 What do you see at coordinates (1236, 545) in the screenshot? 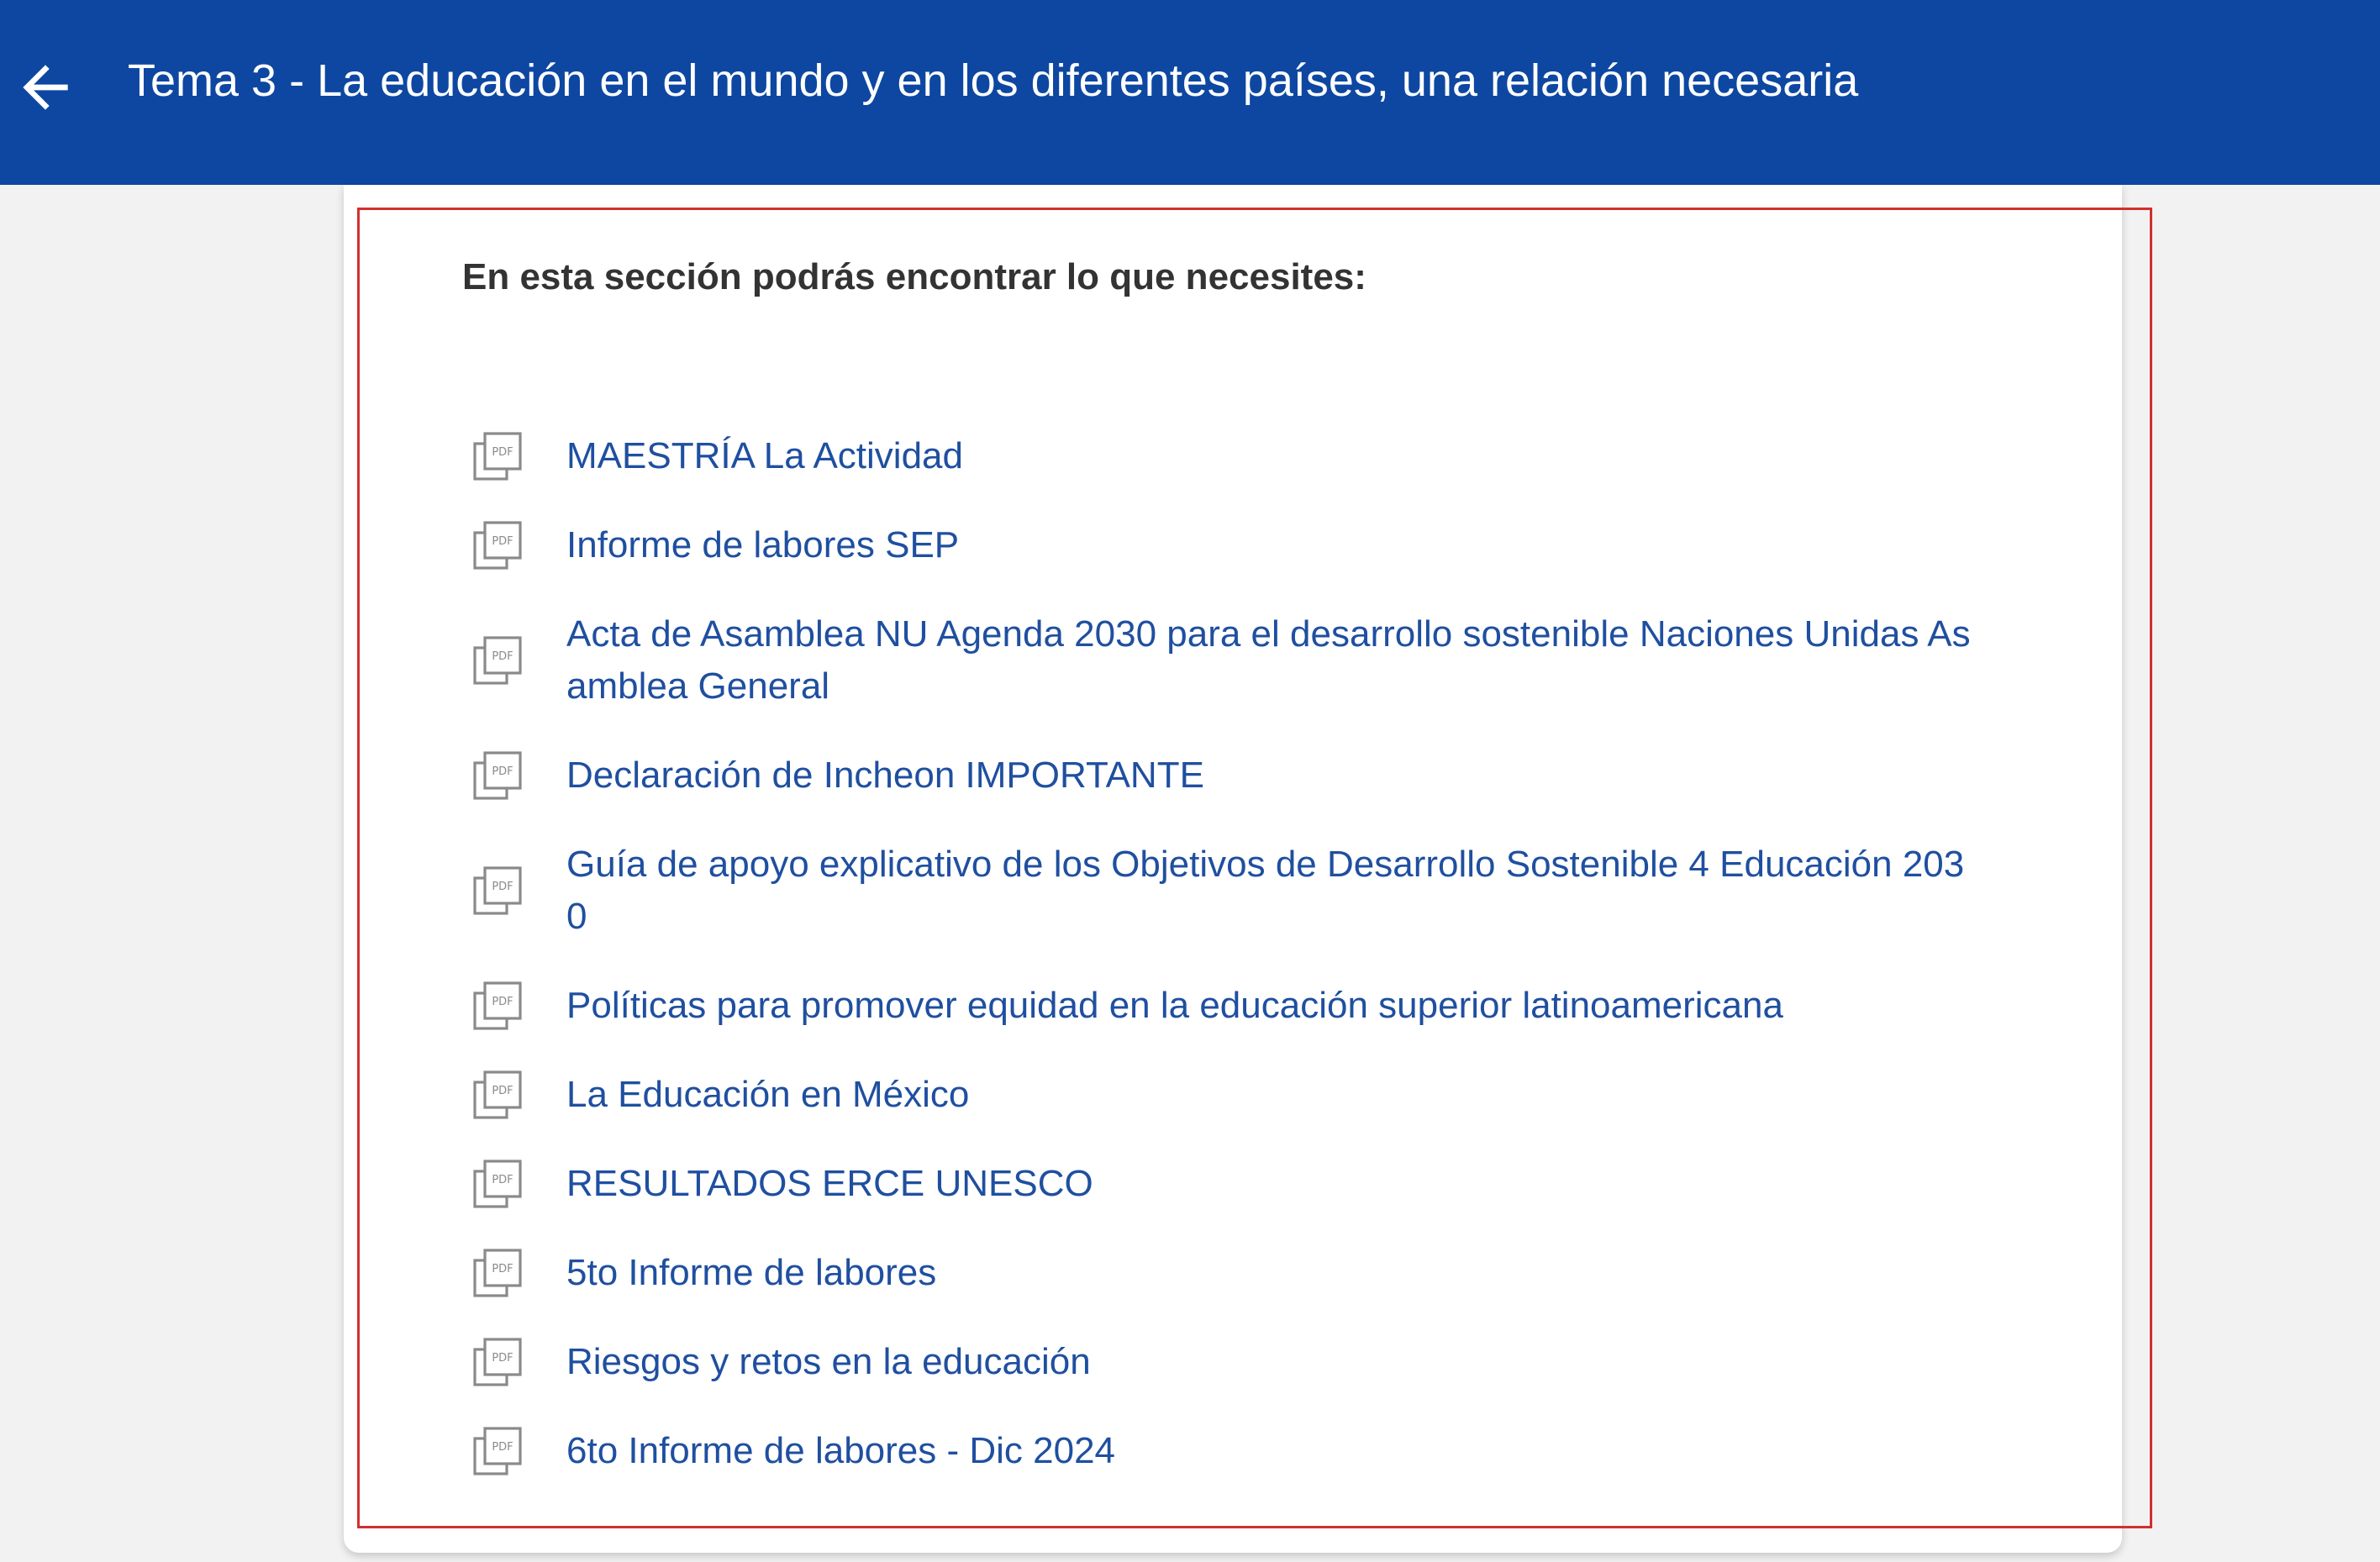
I see `list-item: PDF Informe de labores SEP` at bounding box center [1236, 545].